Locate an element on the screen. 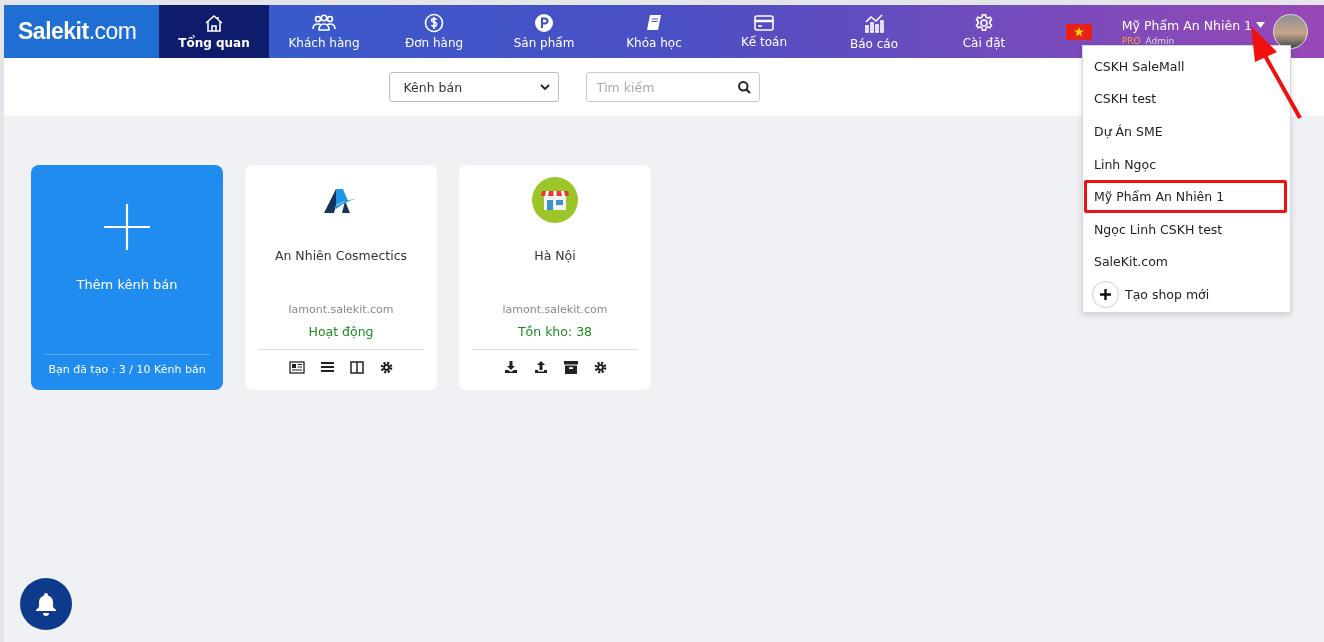 This screenshot has width=1324, height=642. create-shop-button: Tạo shop mới is located at coordinates (1186, 294).